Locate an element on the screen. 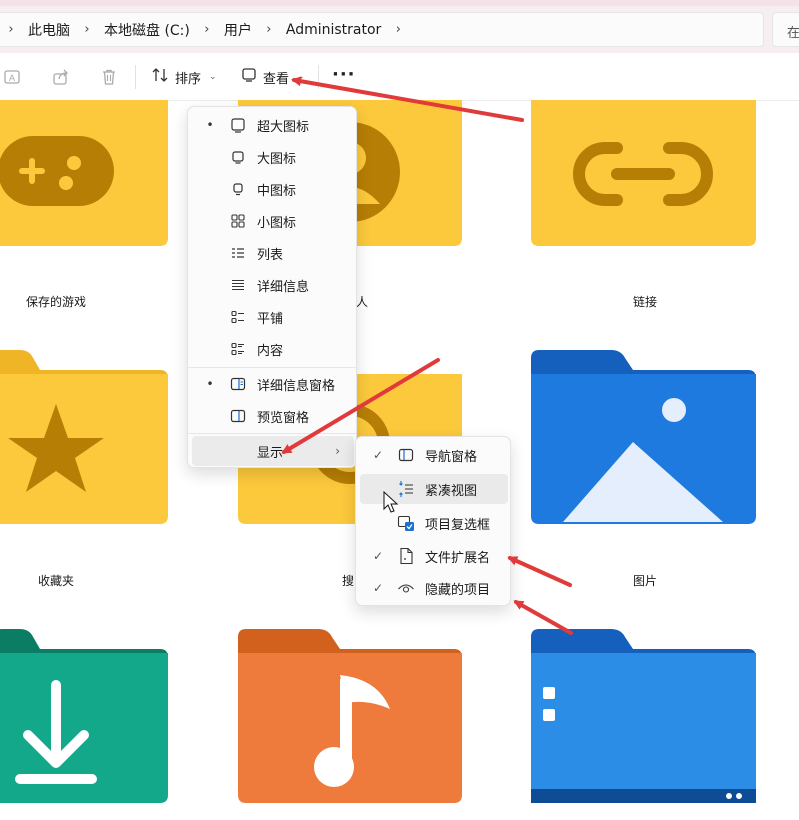  submenu-item-compact-view: 紧凑视图 is located at coordinates (434, 489).